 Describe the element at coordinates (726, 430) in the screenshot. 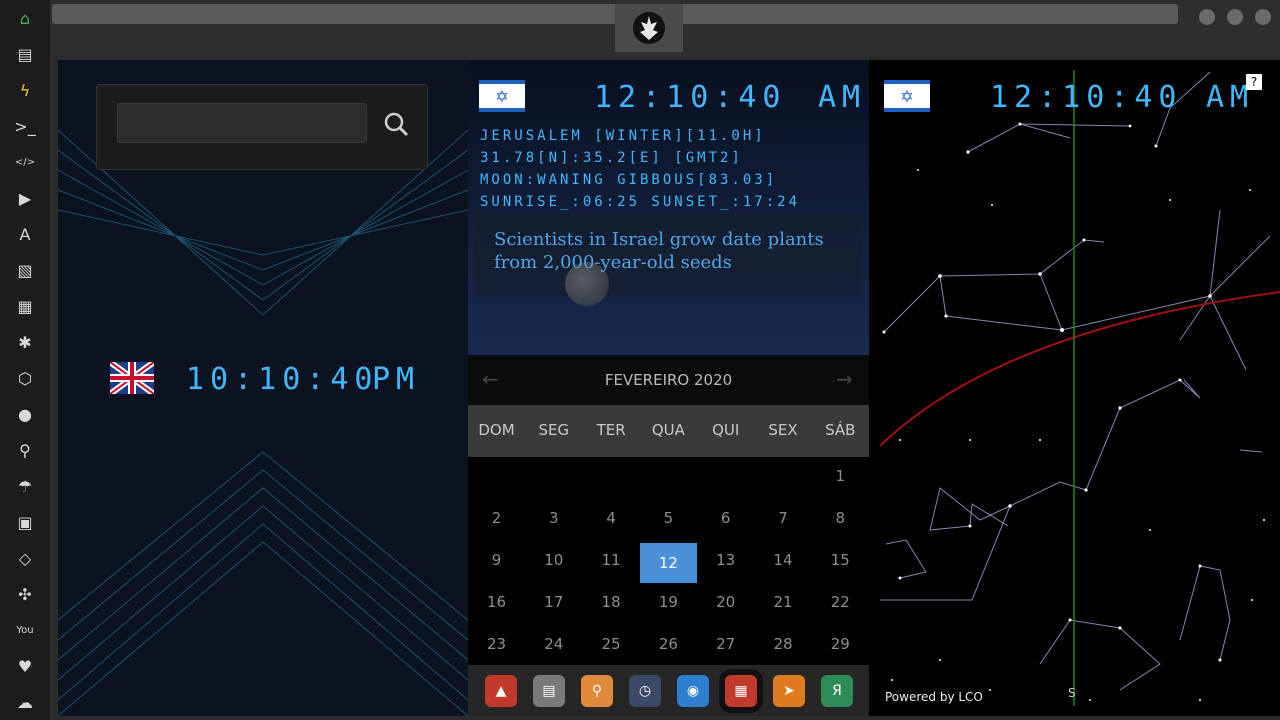

I see `weekday-label: QUI` at that location.